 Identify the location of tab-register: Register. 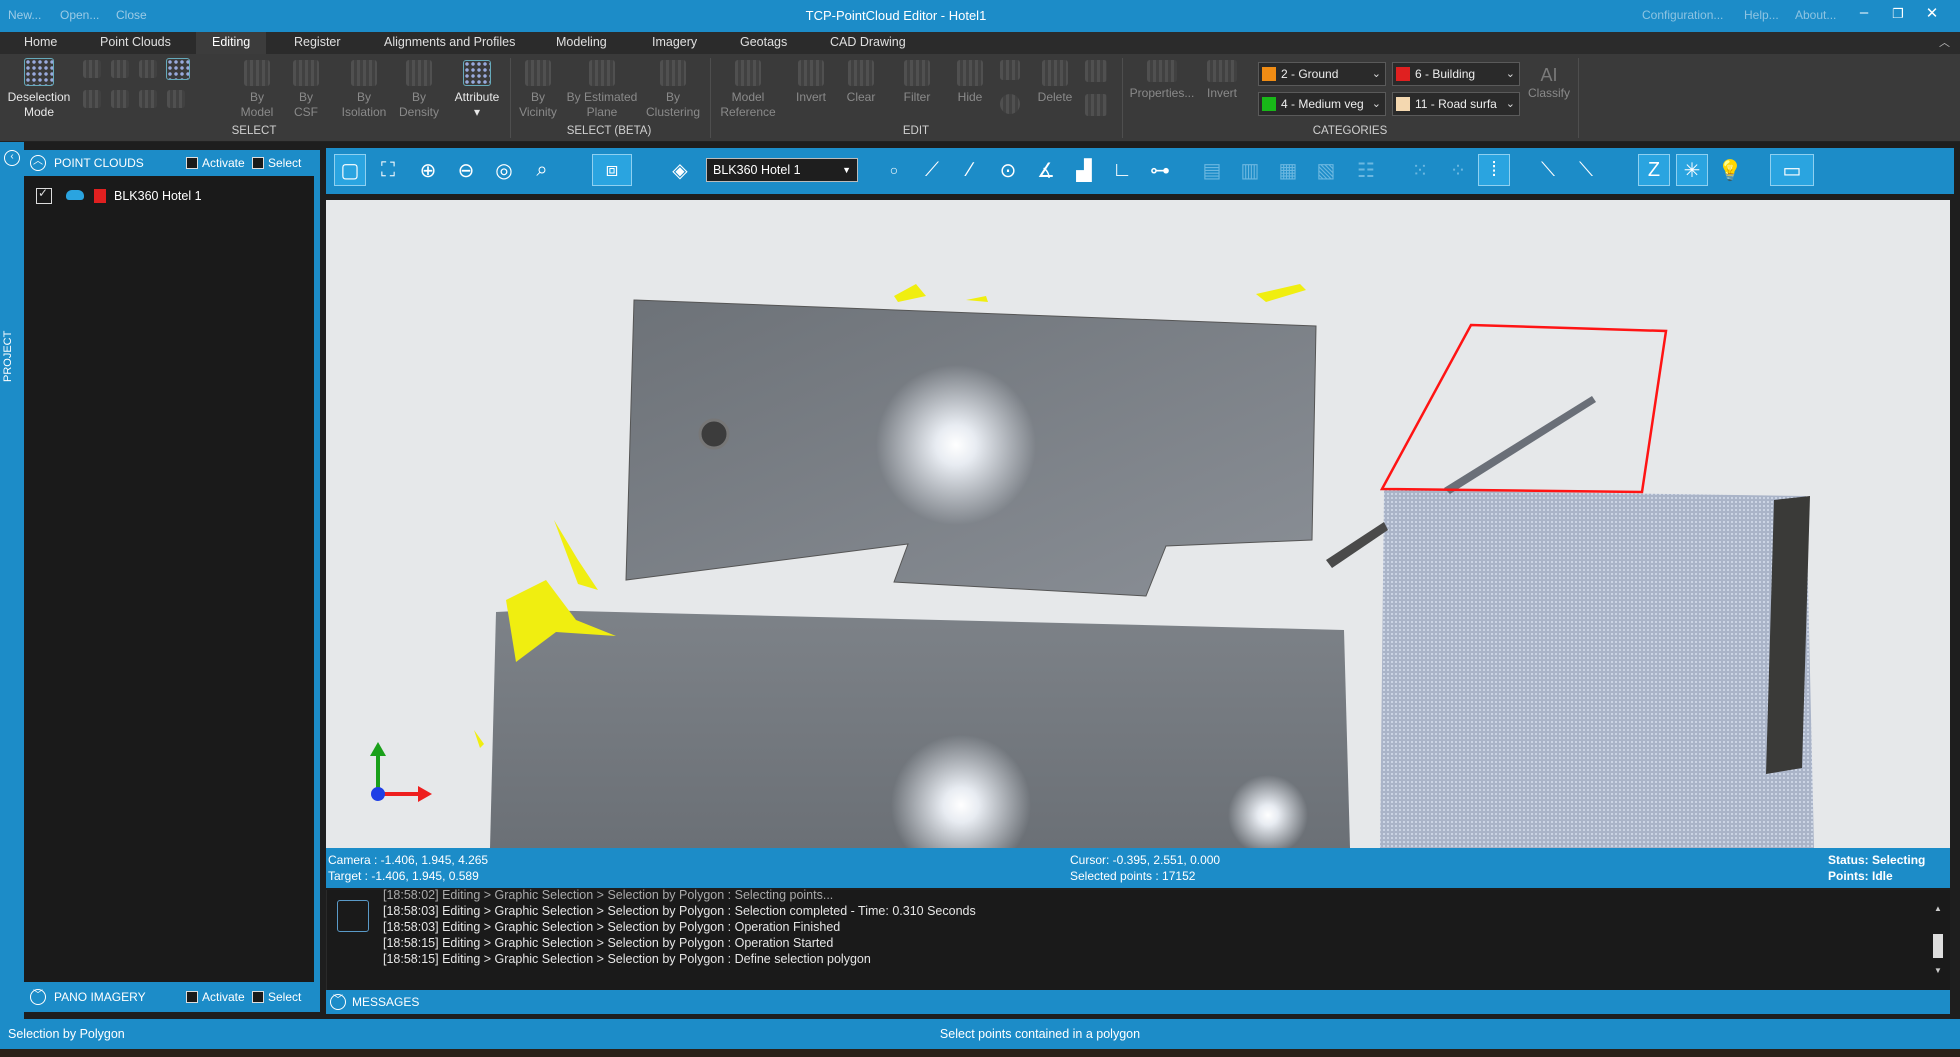
(317, 43).